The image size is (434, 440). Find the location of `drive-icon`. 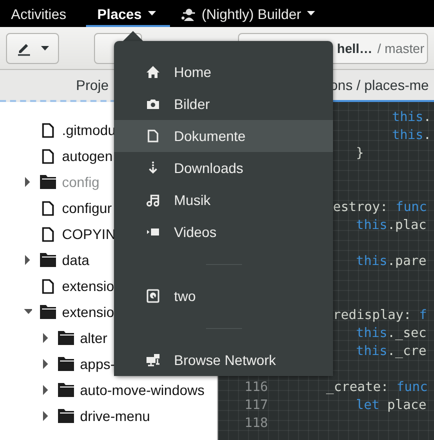

drive-icon is located at coordinates (153, 296).